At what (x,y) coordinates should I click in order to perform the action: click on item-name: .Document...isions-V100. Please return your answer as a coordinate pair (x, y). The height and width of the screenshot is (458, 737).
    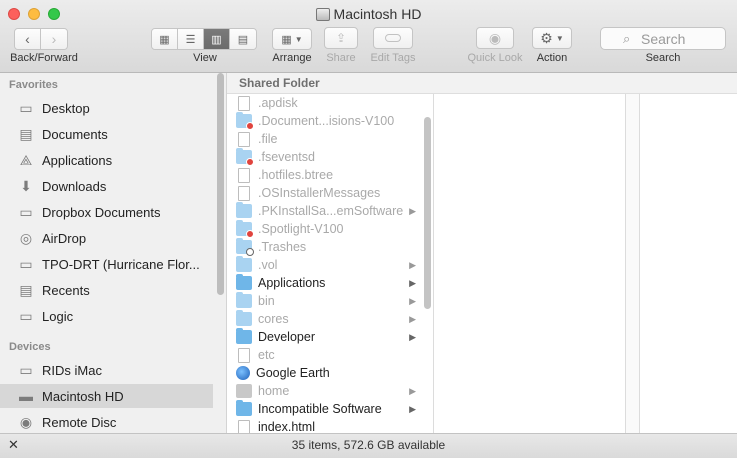
    Looking at the image, I should click on (326, 121).